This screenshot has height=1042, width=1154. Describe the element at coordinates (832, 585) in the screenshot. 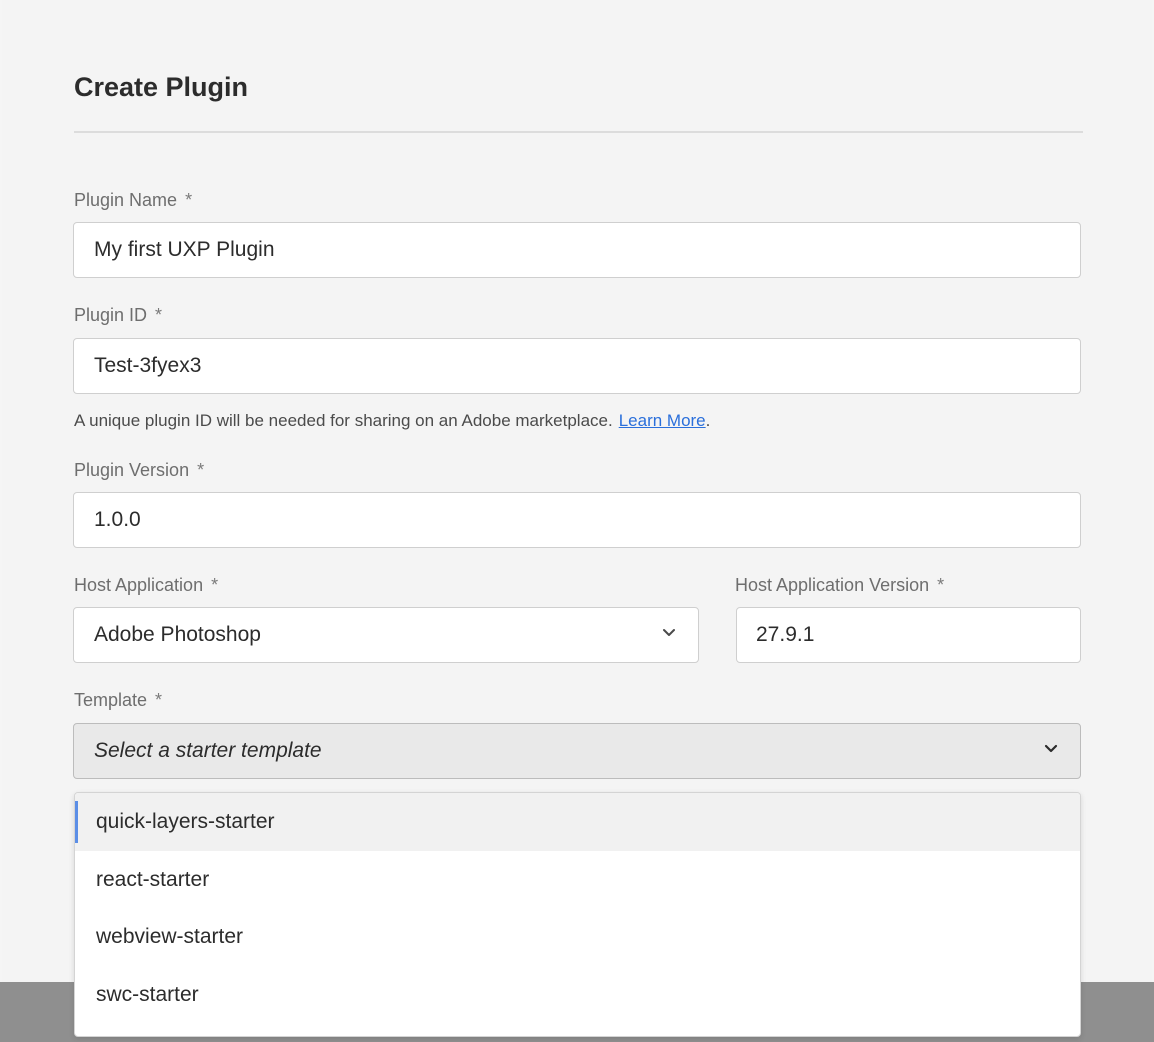

I see `host-application-version-label-text: Host Application Version` at that location.